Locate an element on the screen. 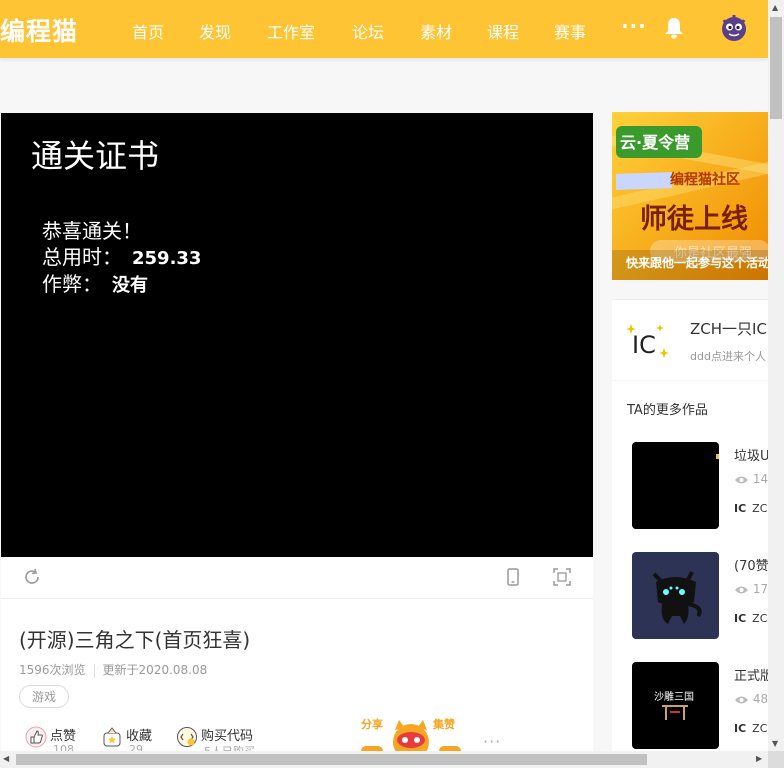 The width and height of the screenshot is (784, 768). work-title: (开源)三角之下(首页狂喜) is located at coordinates (135, 640).